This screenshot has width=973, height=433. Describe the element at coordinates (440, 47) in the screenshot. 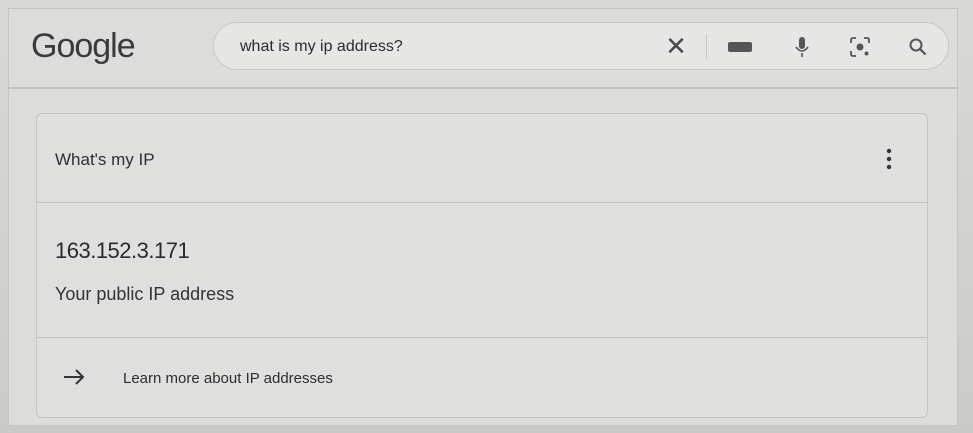

I see `search-input` at that location.